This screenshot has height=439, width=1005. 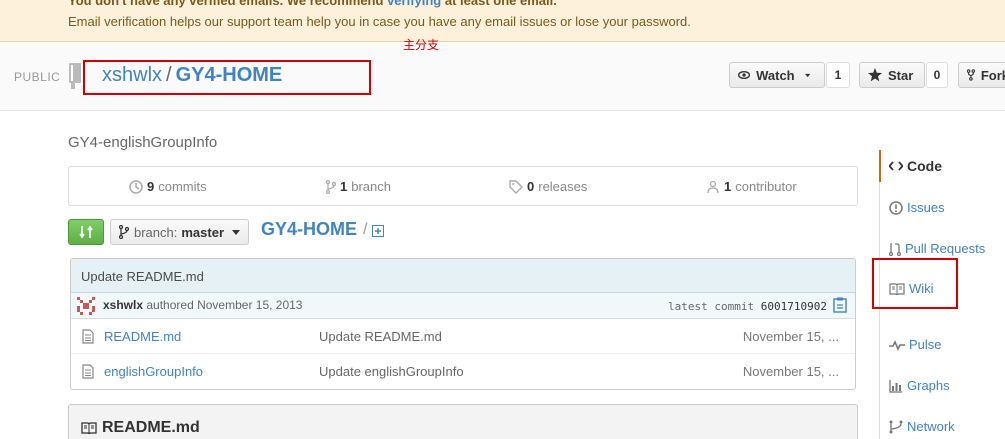 What do you see at coordinates (156, 232) in the screenshot?
I see `branch-prefix: branch:` at bounding box center [156, 232].